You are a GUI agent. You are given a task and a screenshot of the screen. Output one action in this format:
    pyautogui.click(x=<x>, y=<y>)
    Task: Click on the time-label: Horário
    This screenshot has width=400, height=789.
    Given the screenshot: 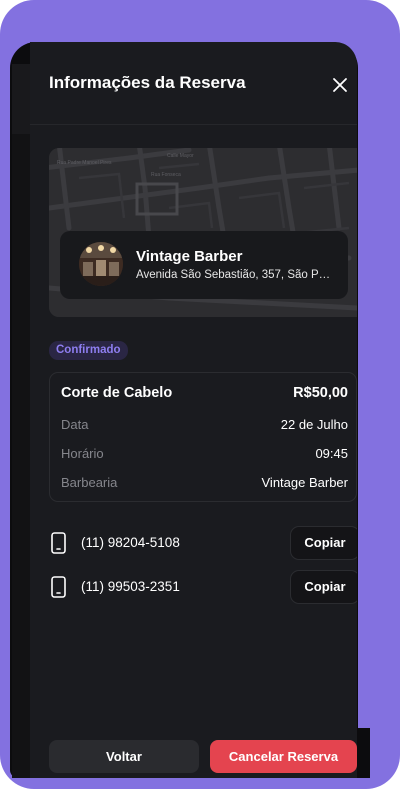 What is the action you would take?
    pyautogui.click(x=82, y=453)
    